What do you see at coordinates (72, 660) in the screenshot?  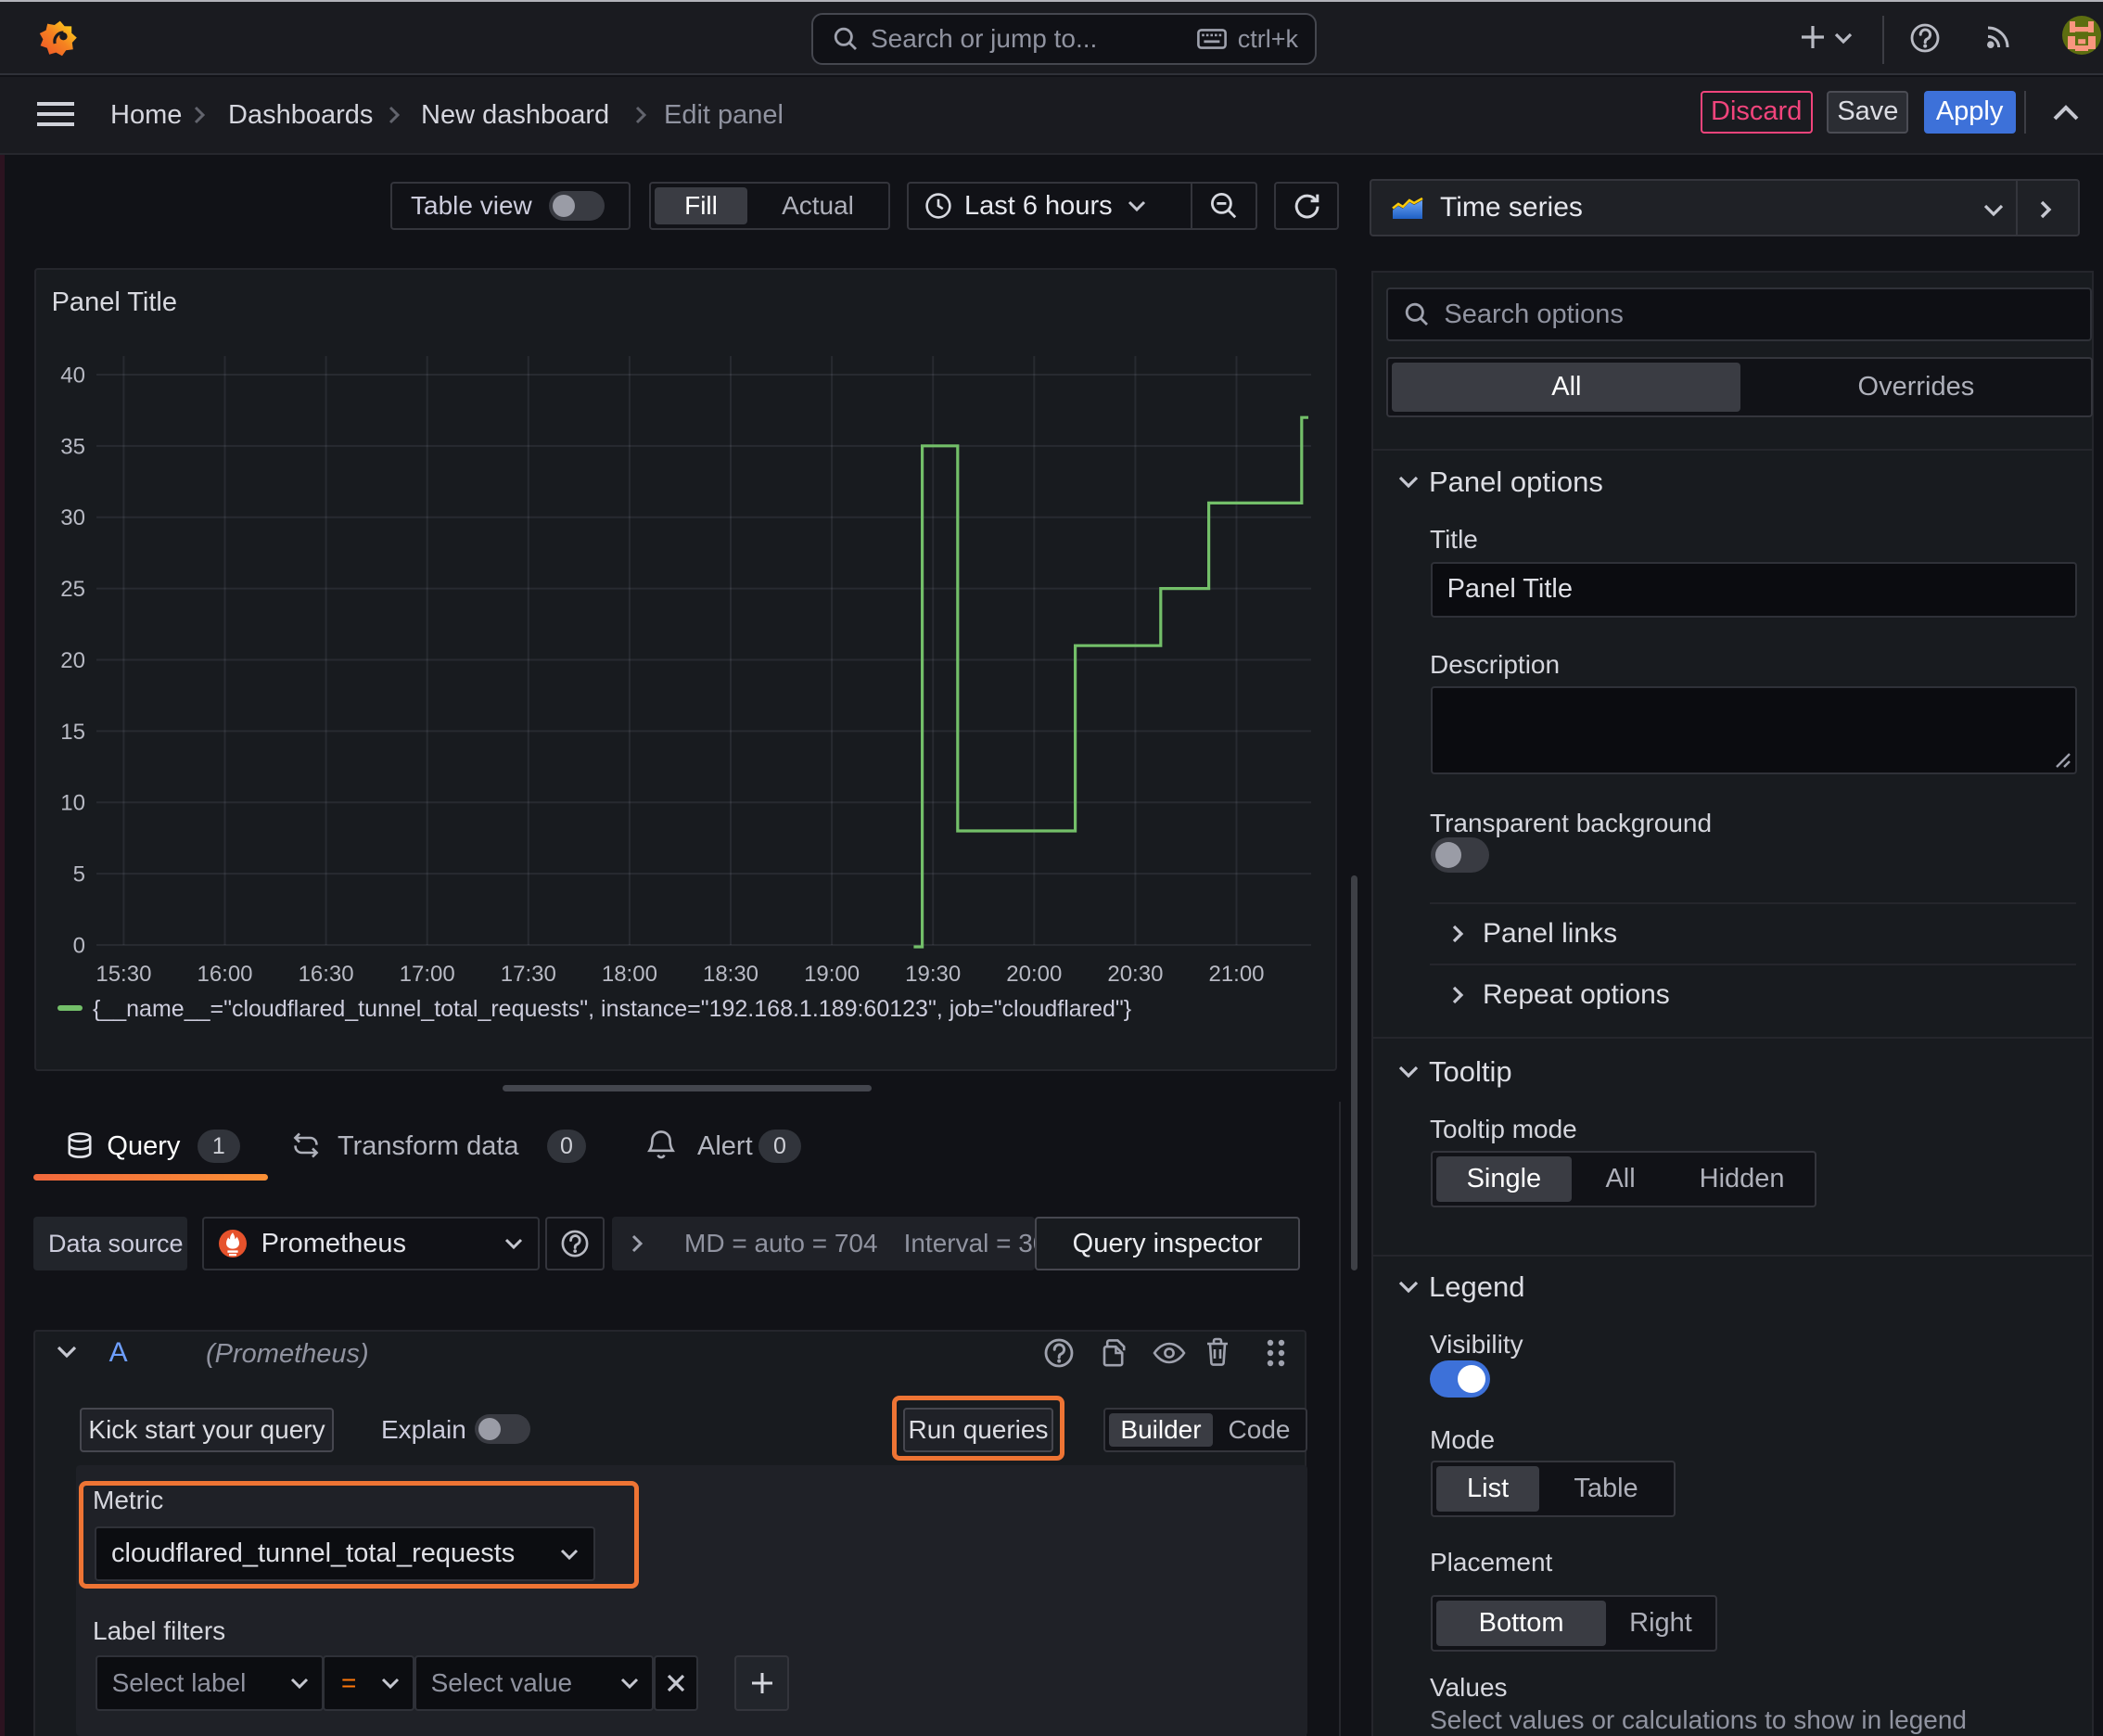 I see `svg-text: 20` at bounding box center [72, 660].